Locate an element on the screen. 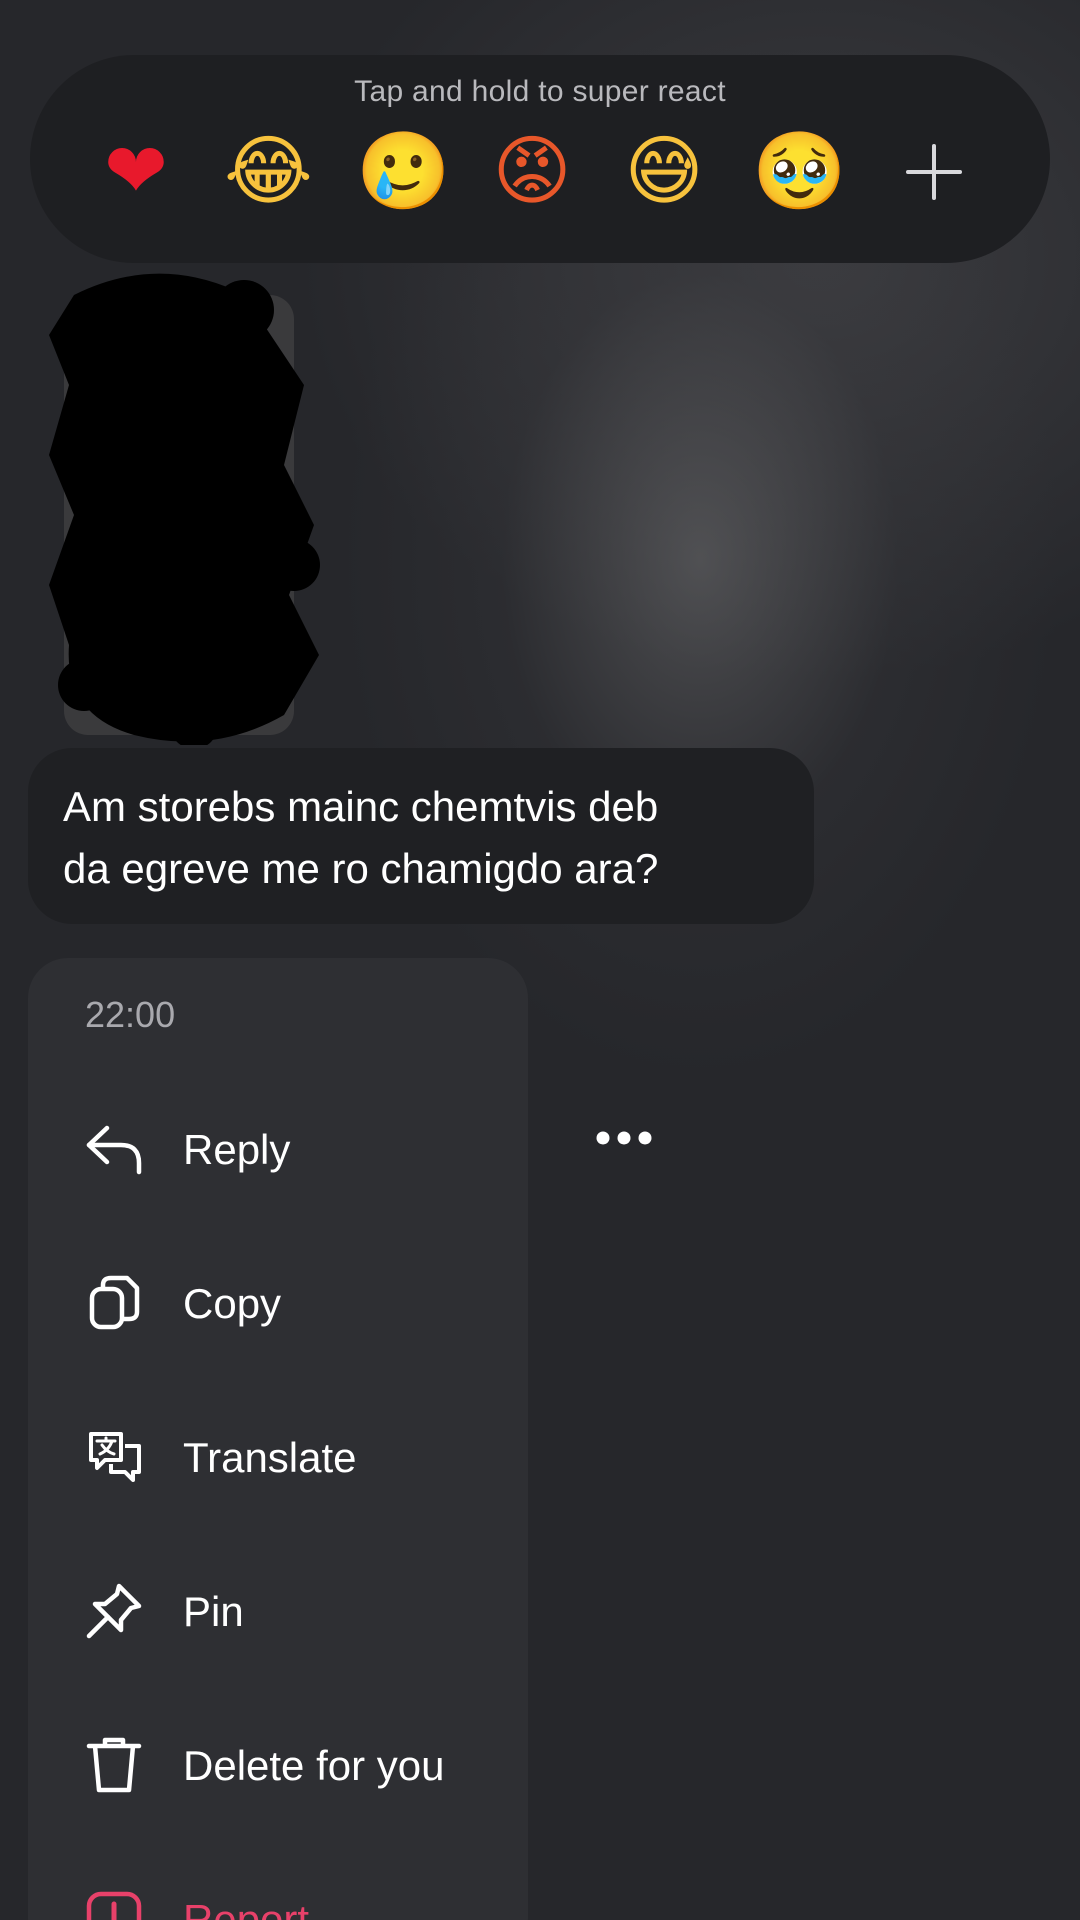 Image resolution: width=1080 pixels, height=1920 pixels. copy-icon is located at coordinates (114, 1302).